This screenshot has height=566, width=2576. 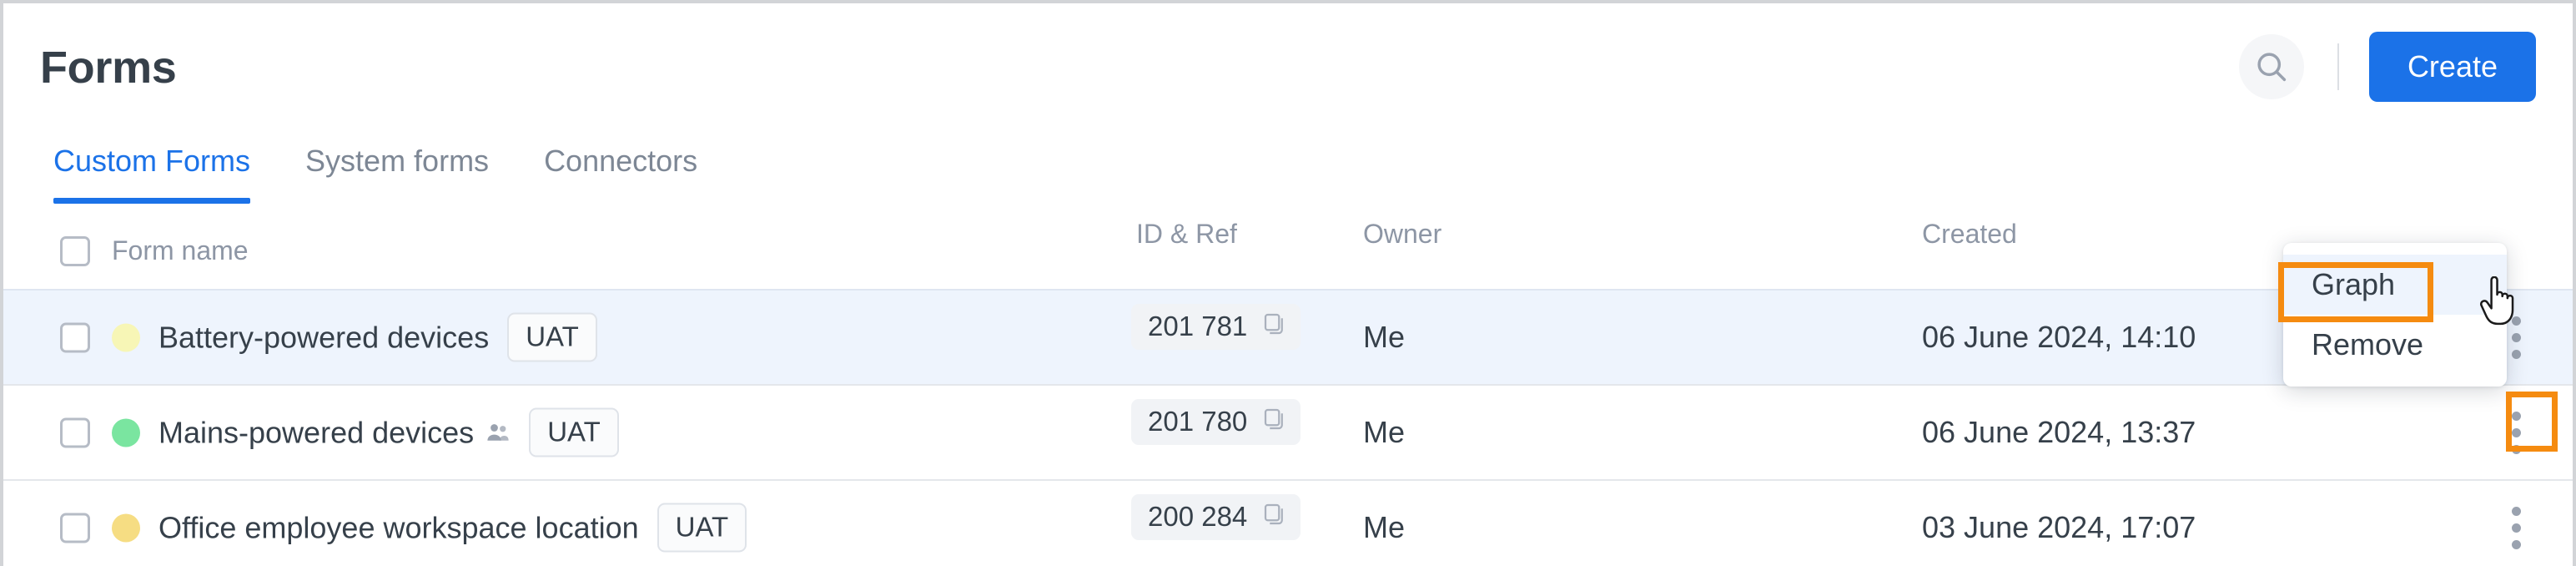 What do you see at coordinates (1288, 175) in the screenshot?
I see `tab-bar: Custom Forms System forms Connectors` at bounding box center [1288, 175].